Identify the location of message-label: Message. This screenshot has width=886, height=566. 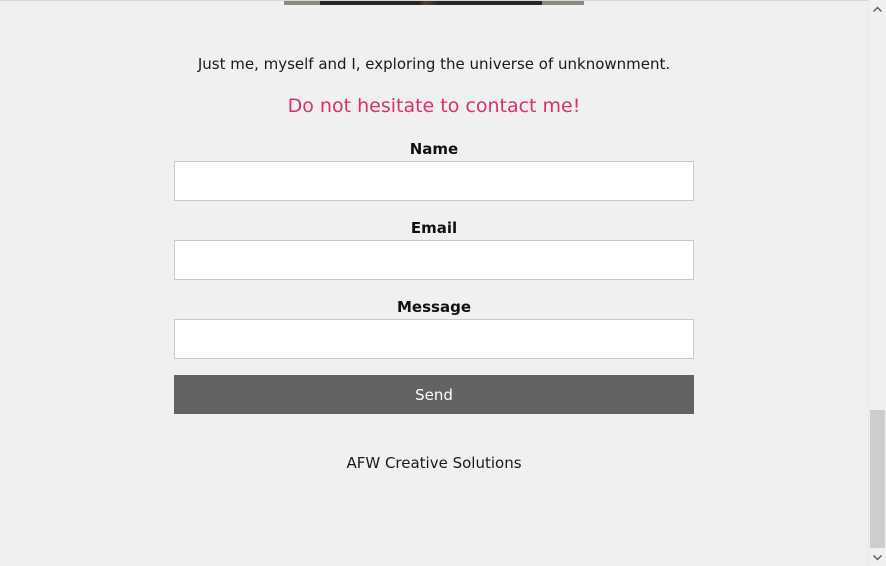
(434, 307).